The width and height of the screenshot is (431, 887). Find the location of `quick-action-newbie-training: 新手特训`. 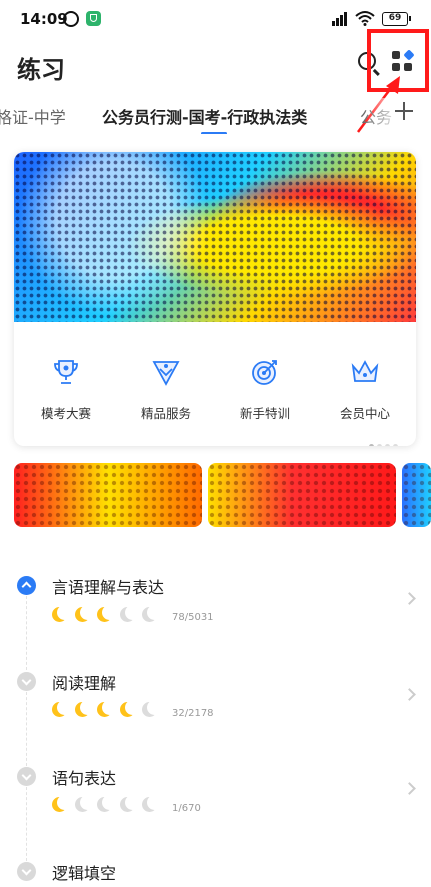

quick-action-newbie-training: 新手特训 is located at coordinates (265, 389).